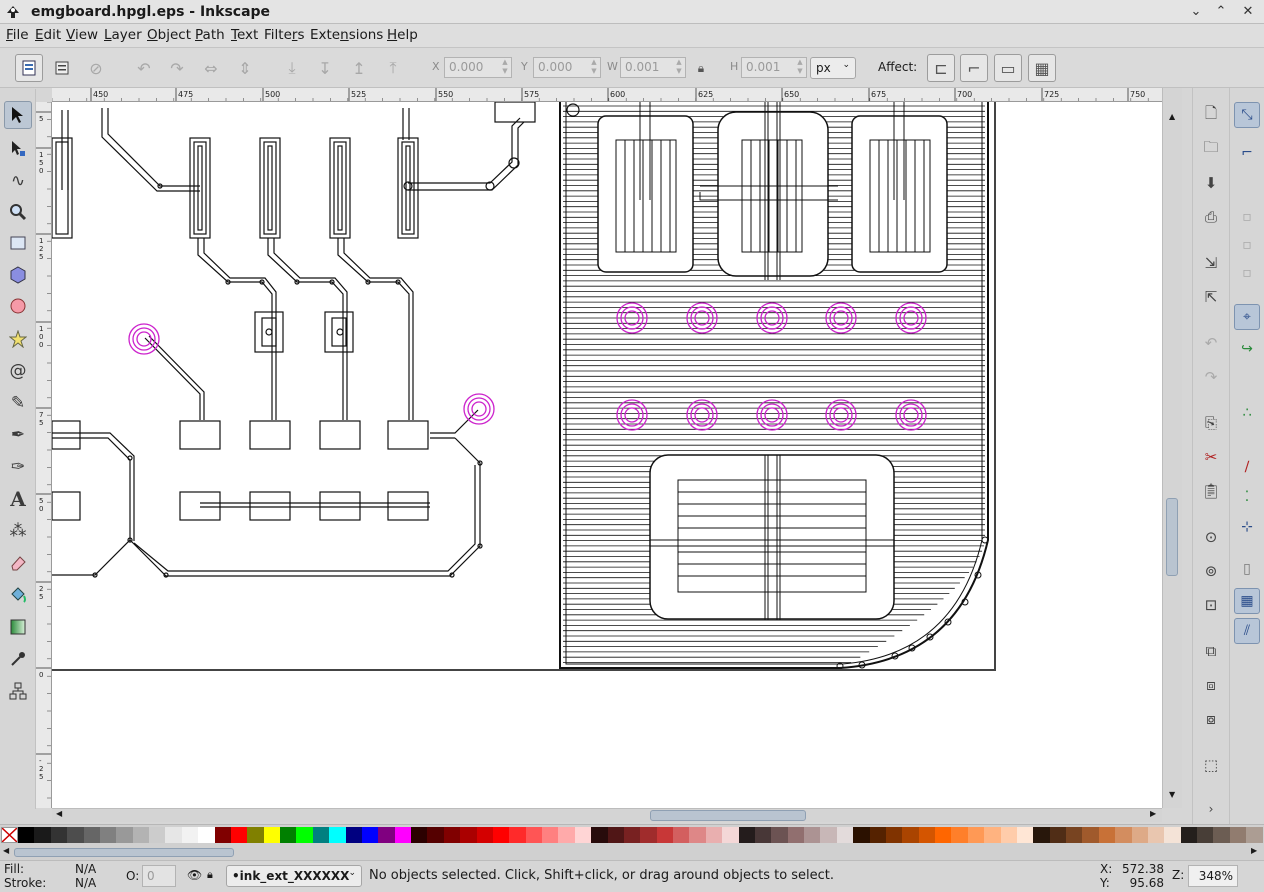 This screenshot has height=892, width=1264. Describe the element at coordinates (1008, 68) in the screenshot. I see `transform-gradients-icon: ▭` at that location.